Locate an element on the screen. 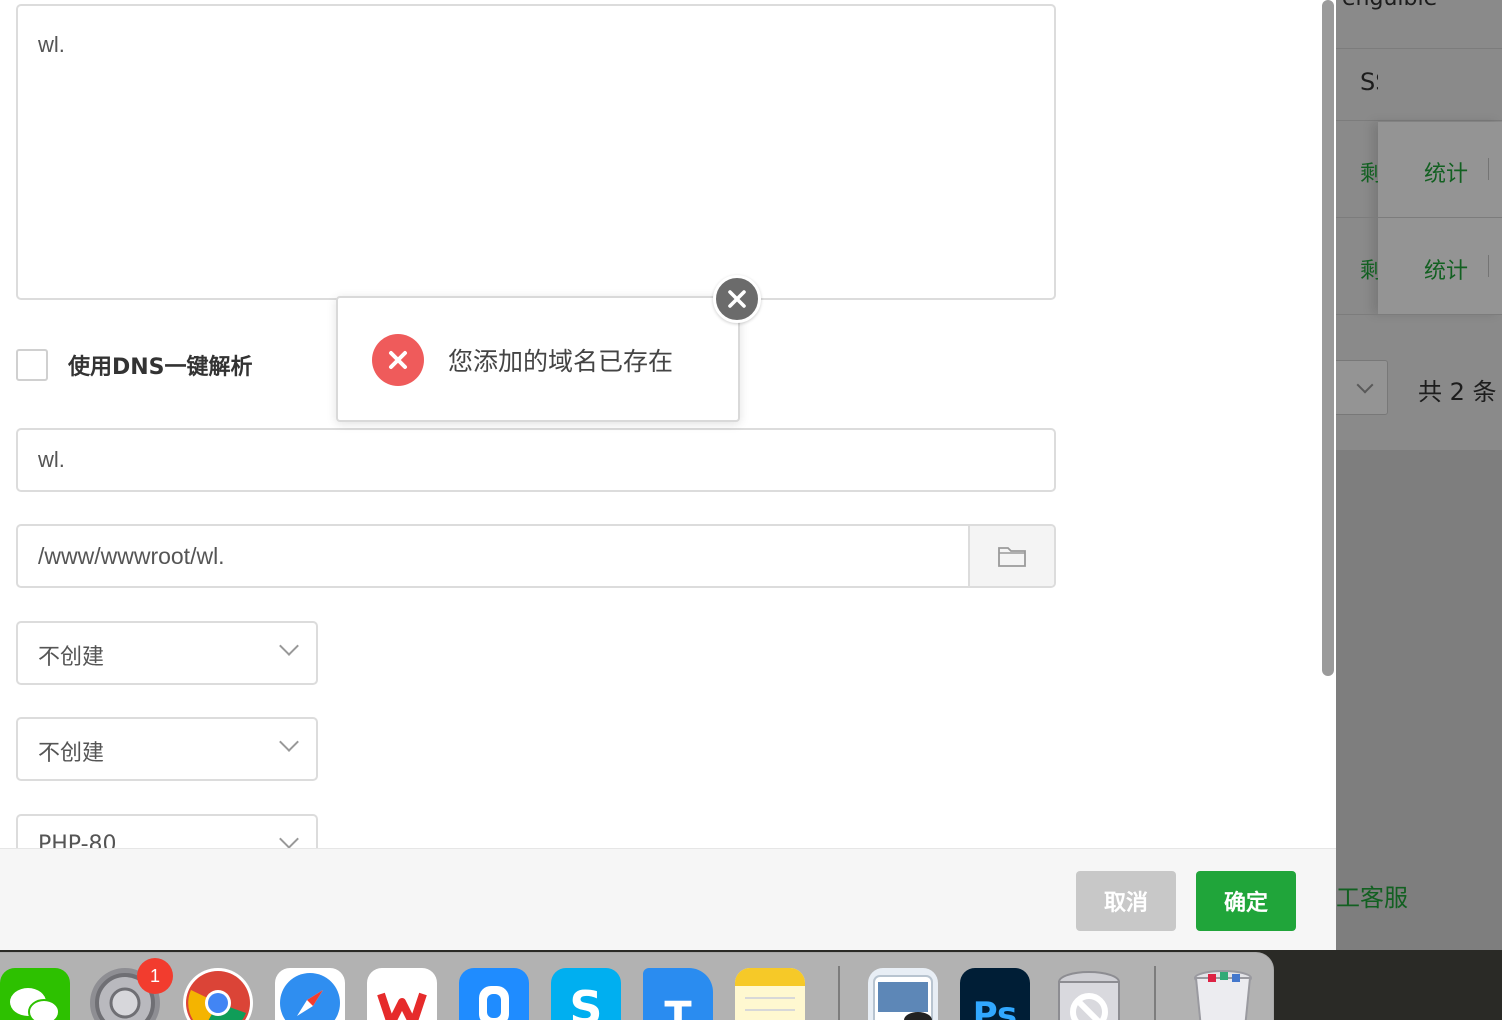 This screenshot has width=1502, height=1020. dns-label: 使用DNS一键解析 is located at coordinates (160, 367).